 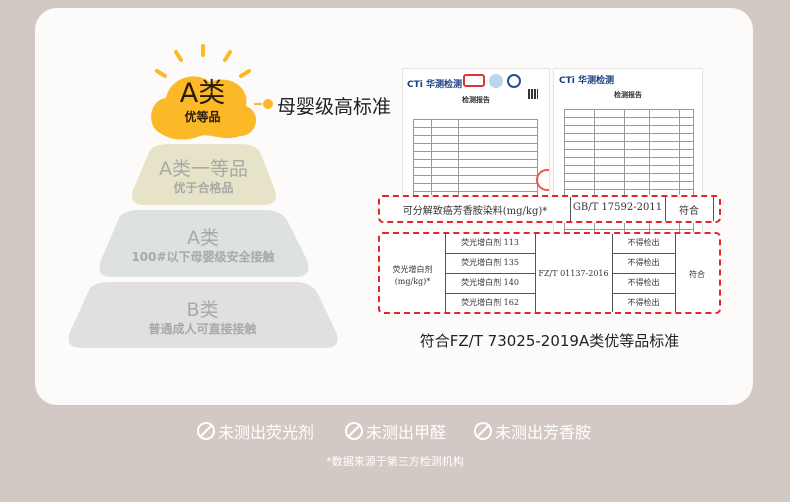 What do you see at coordinates (543, 432) in the screenshot?
I see `badge-label: 未测出芳香胺` at bounding box center [543, 432].